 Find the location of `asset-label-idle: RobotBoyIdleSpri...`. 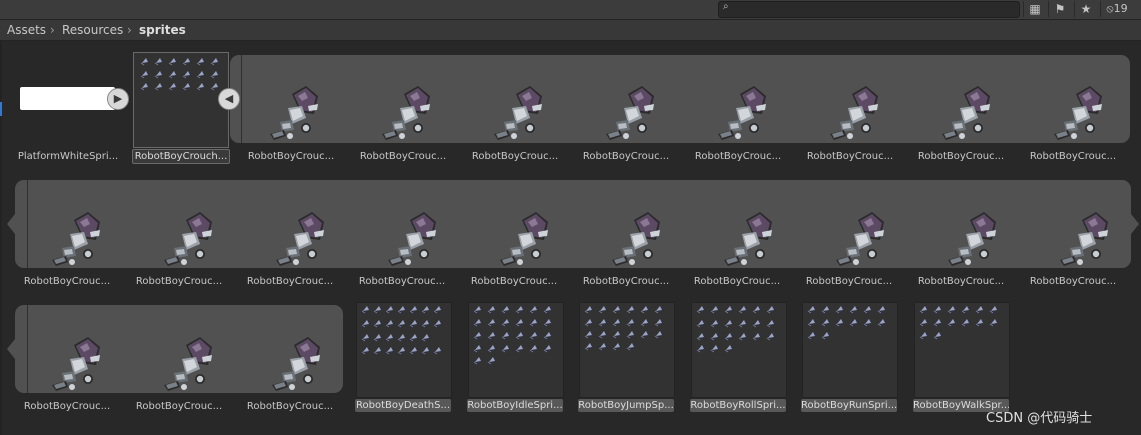

asset-label-idle: RobotBoyIdleSpri... is located at coordinates (515, 405).